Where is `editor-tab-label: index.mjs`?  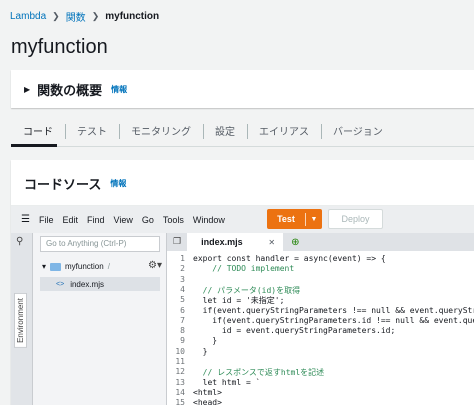
editor-tab-label: index.mjs is located at coordinates (222, 242).